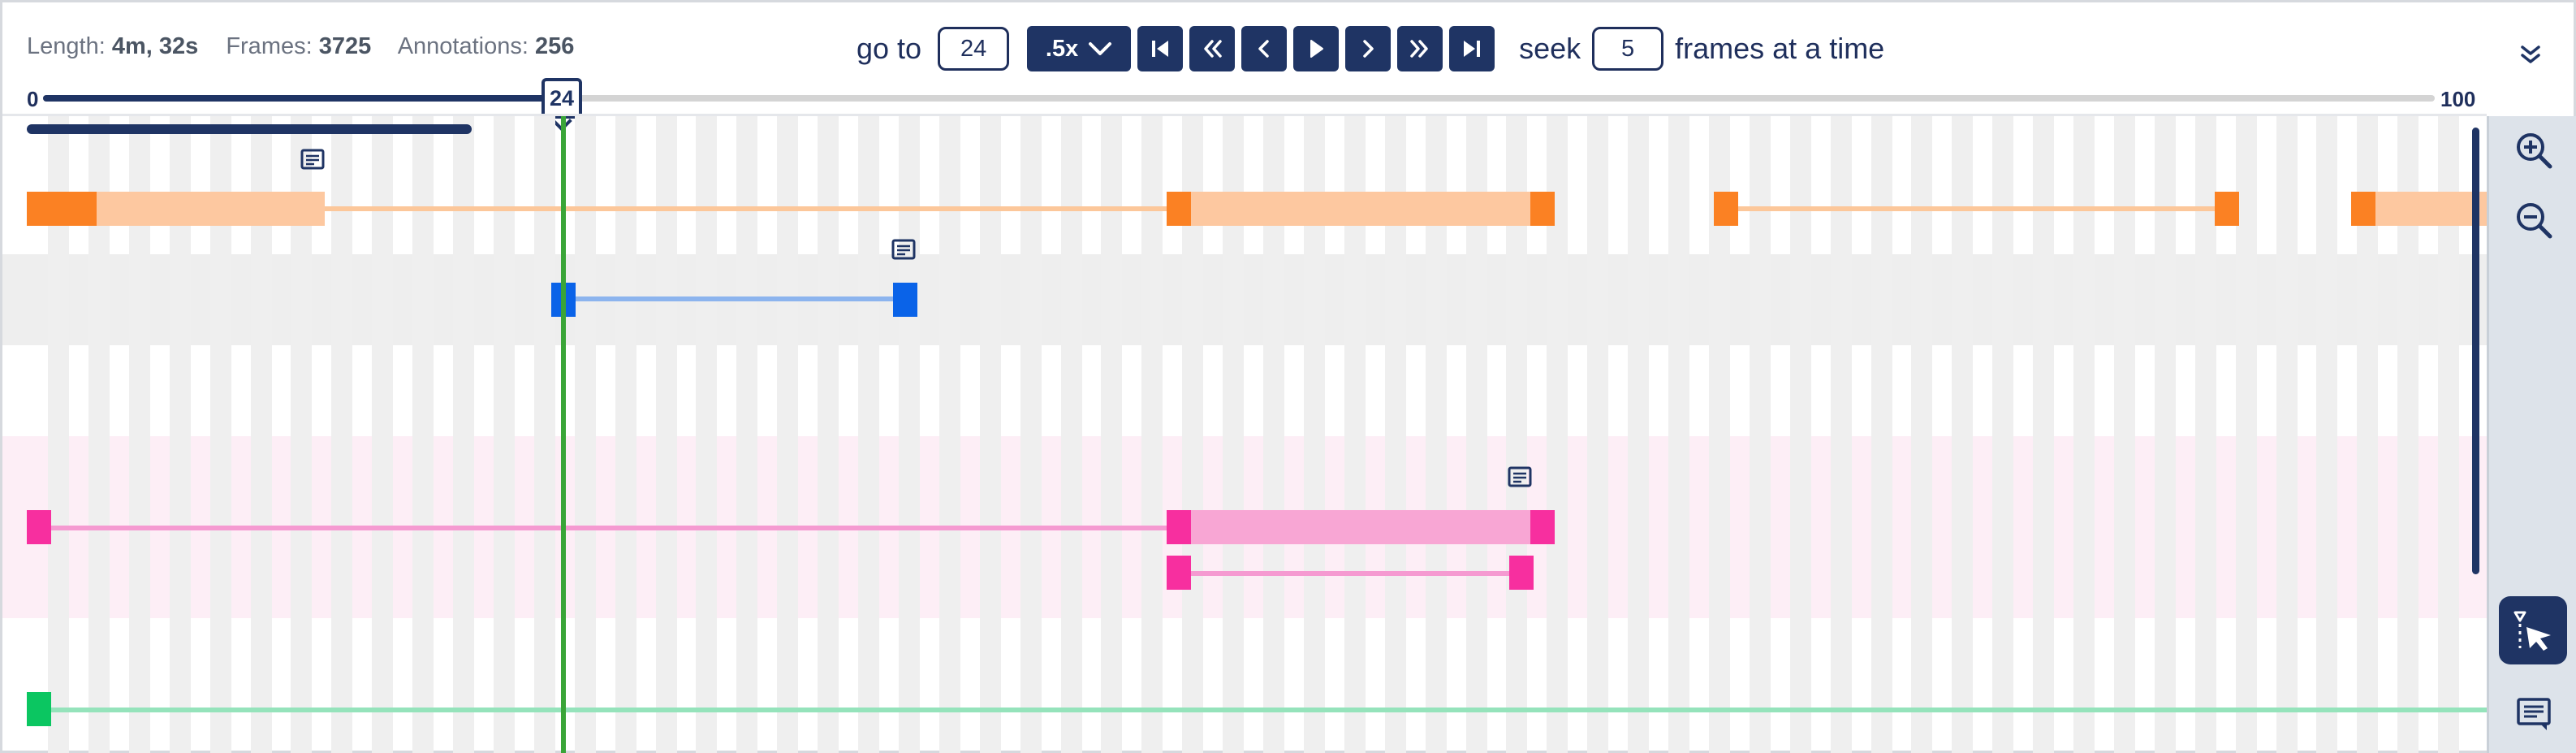 This screenshot has width=2576, height=753. I want to click on skip-to-start-button, so click(1160, 48).